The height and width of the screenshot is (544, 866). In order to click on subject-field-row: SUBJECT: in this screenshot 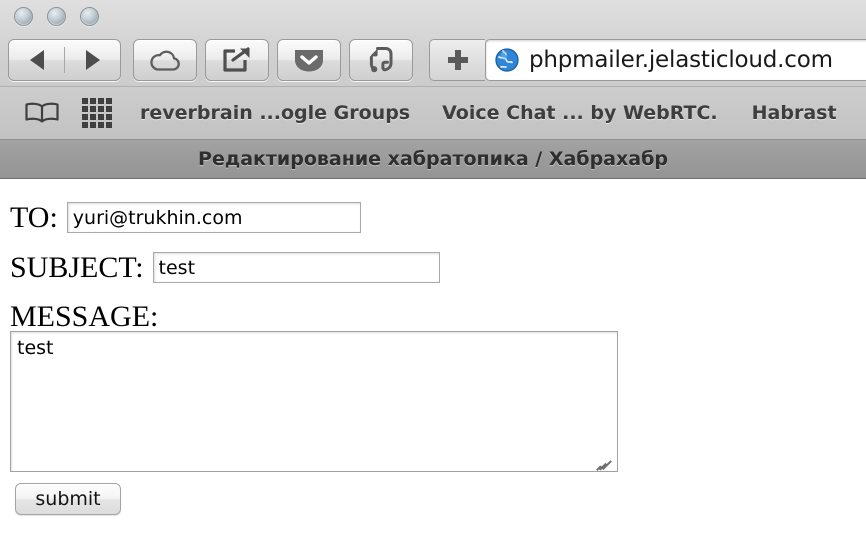, I will do `click(225, 267)`.